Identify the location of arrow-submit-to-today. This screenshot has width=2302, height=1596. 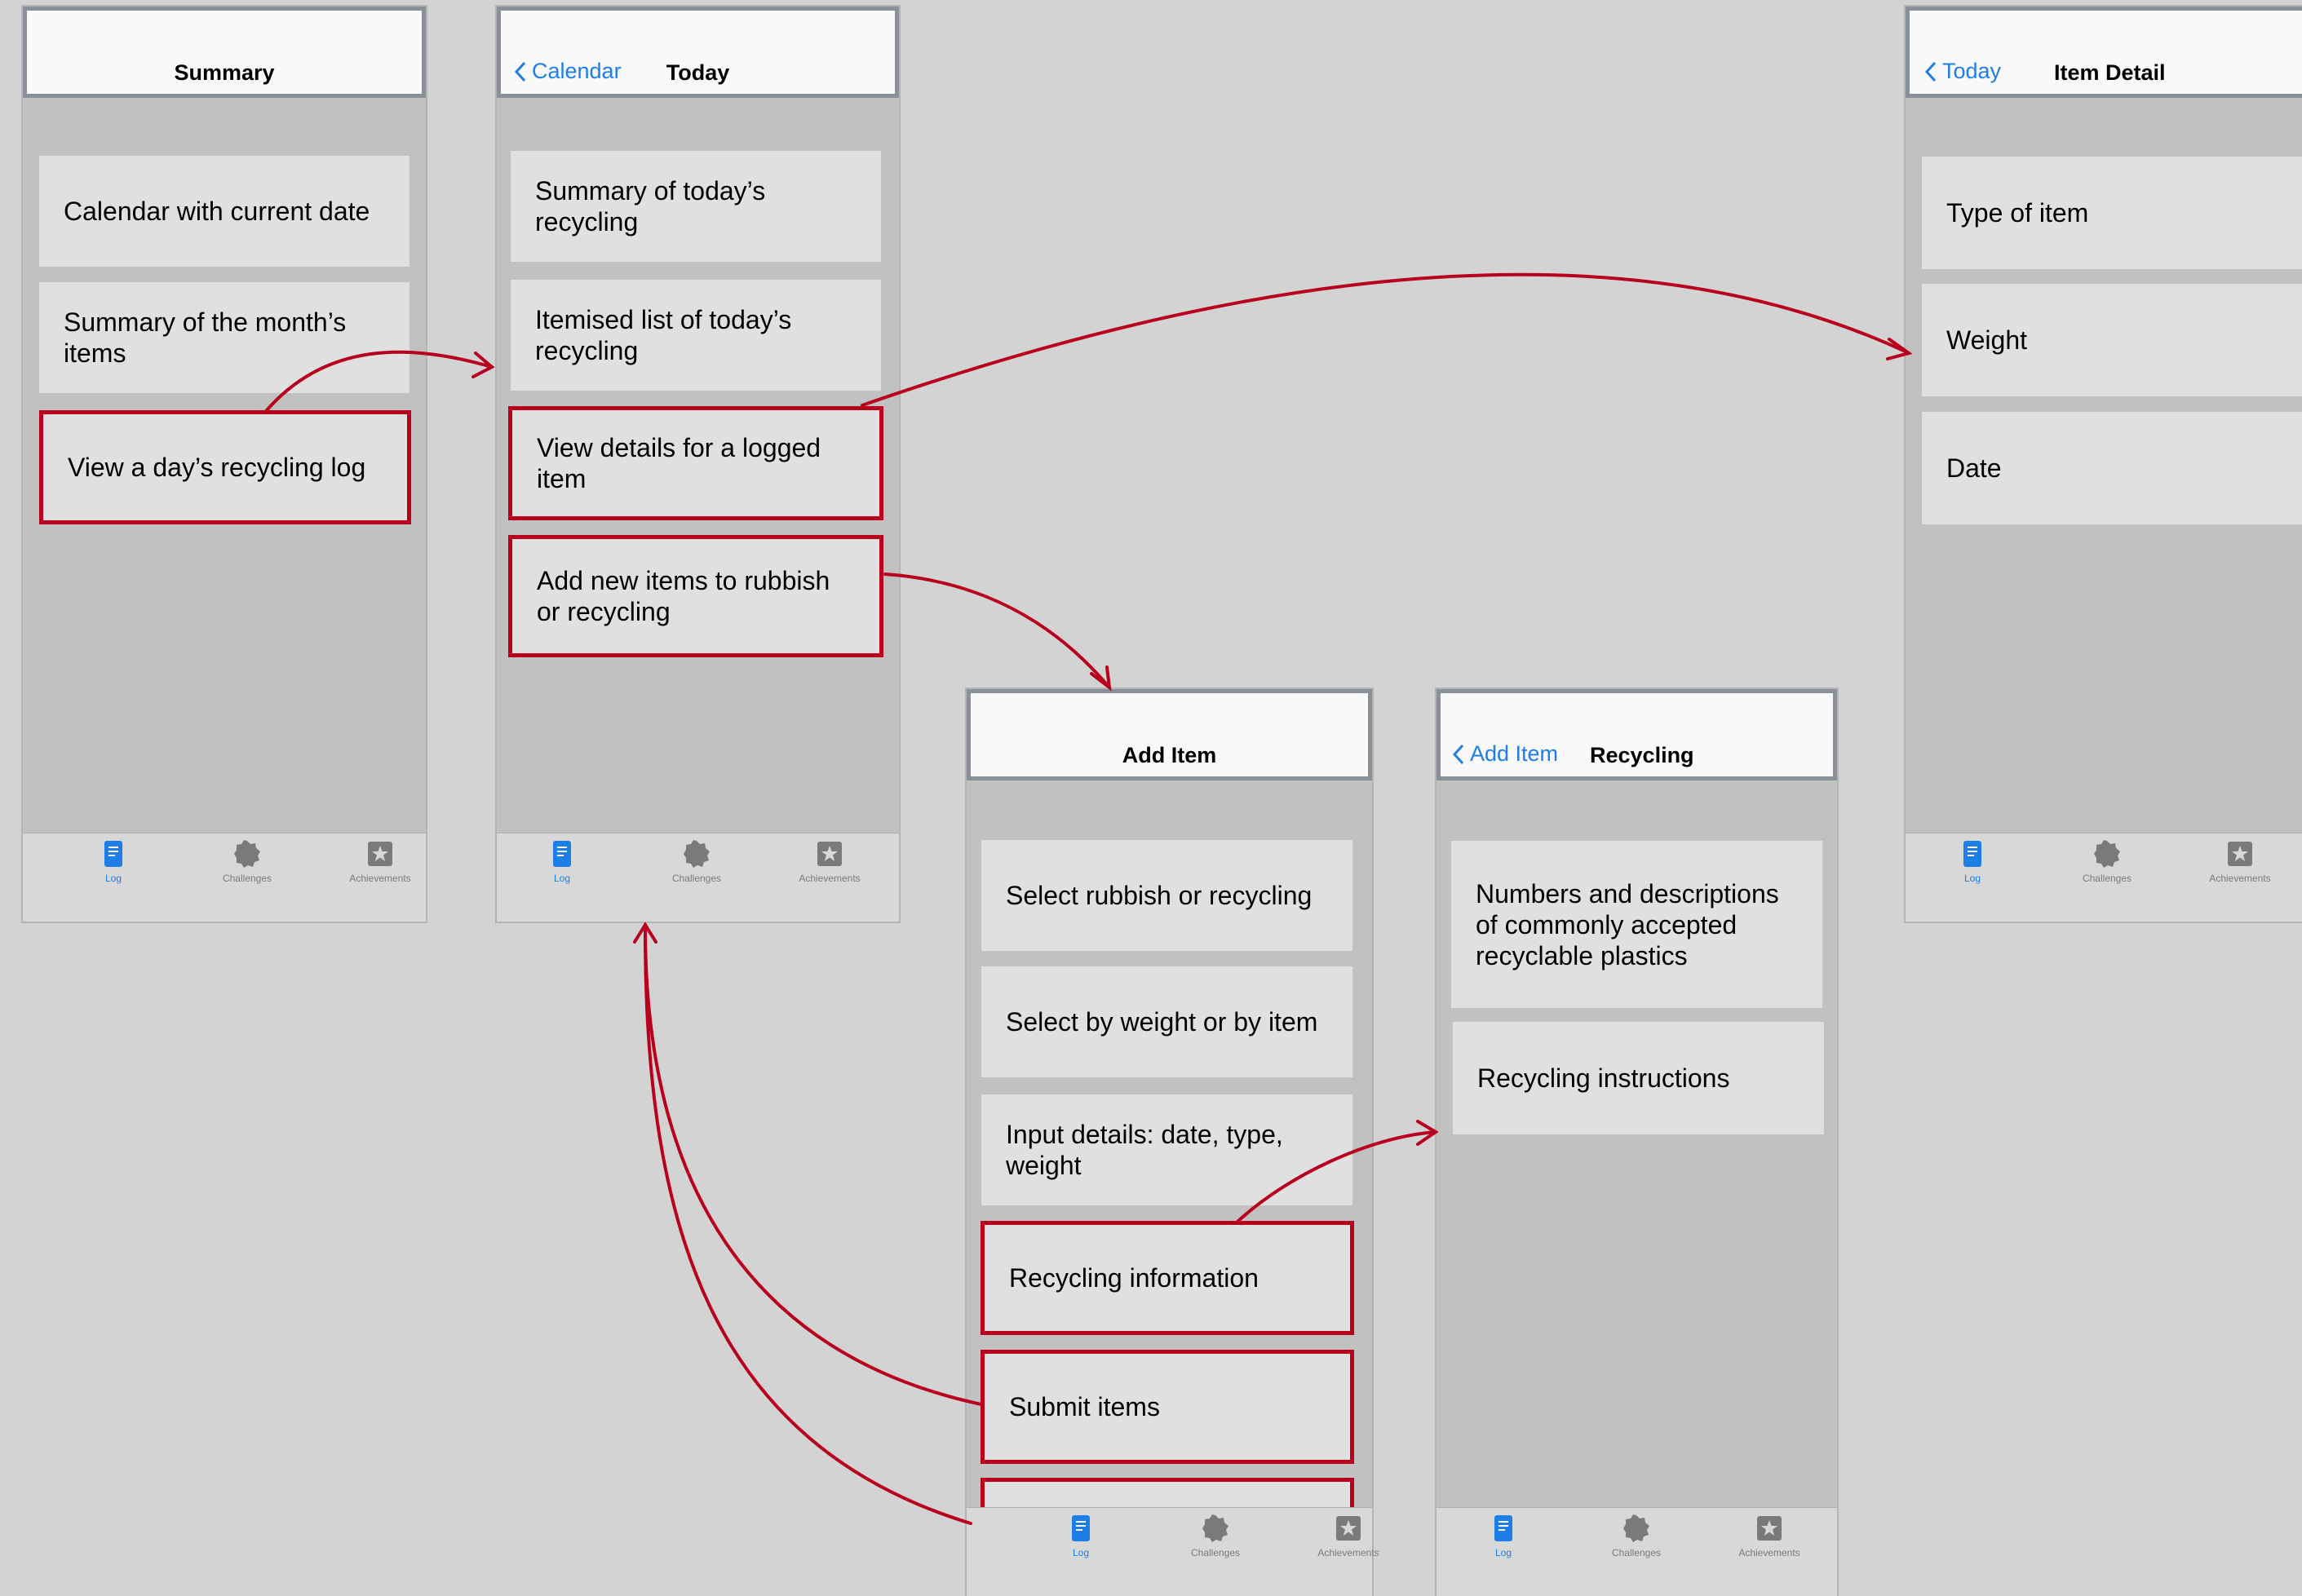
(813, 1164).